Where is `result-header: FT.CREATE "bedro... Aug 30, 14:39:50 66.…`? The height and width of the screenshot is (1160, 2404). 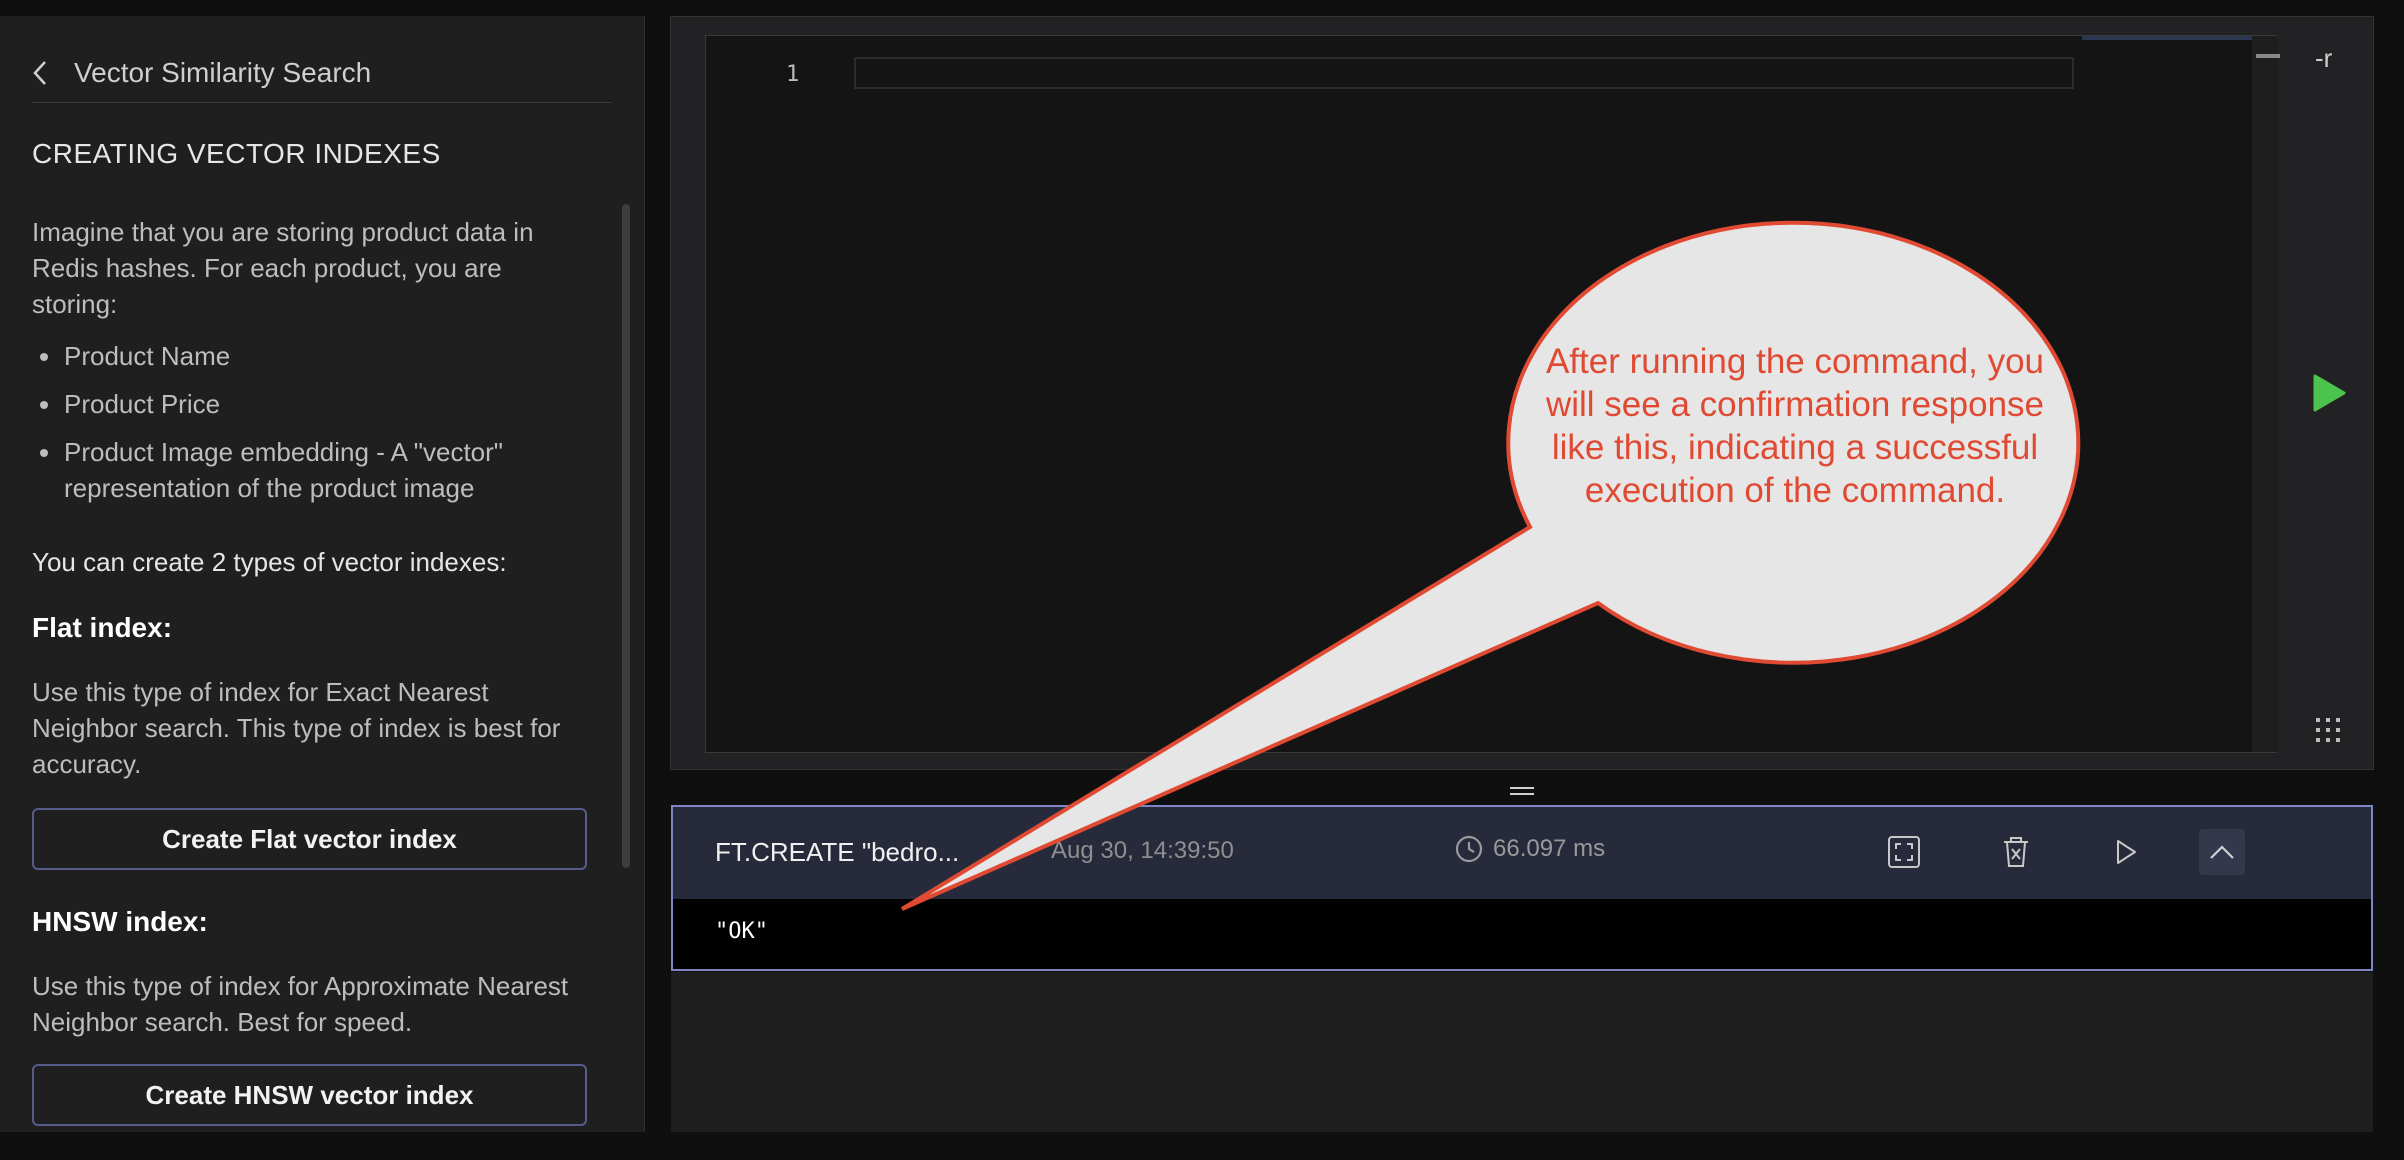
result-header: FT.CREATE "bedro... Aug 30, 14:39:50 66.… is located at coordinates (1522, 853).